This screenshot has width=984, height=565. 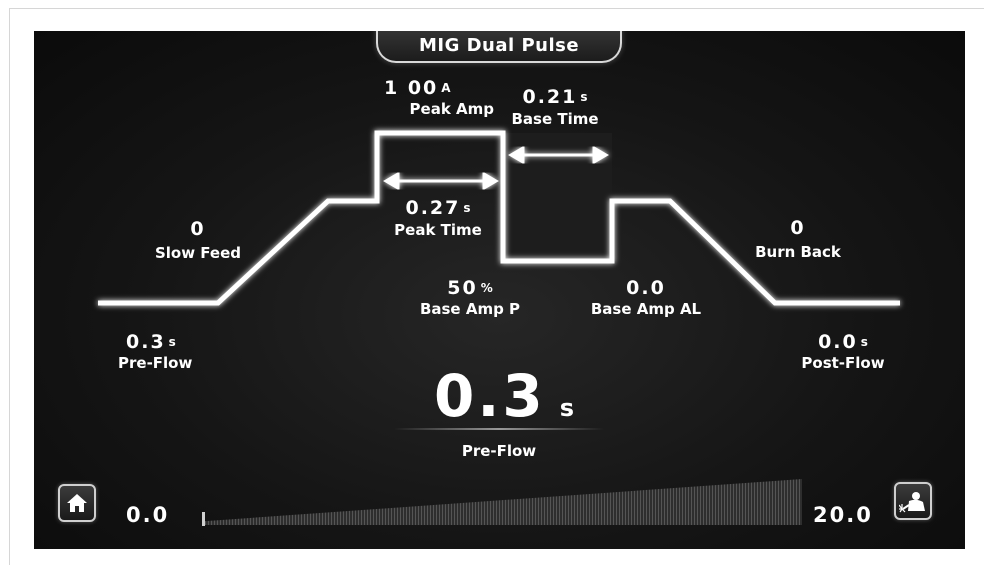 What do you see at coordinates (438, 230) in the screenshot?
I see `peak-time-label: Peak Time` at bounding box center [438, 230].